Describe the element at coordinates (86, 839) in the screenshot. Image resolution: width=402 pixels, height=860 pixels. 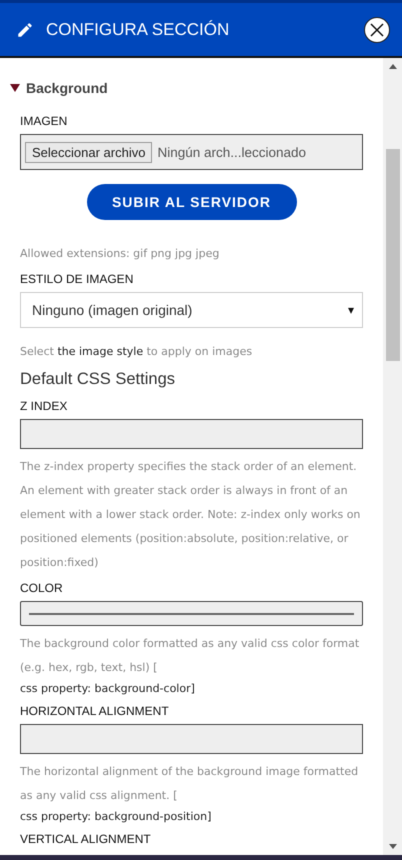
I see `field-label: VERTICAL ALIGNMENT` at that location.